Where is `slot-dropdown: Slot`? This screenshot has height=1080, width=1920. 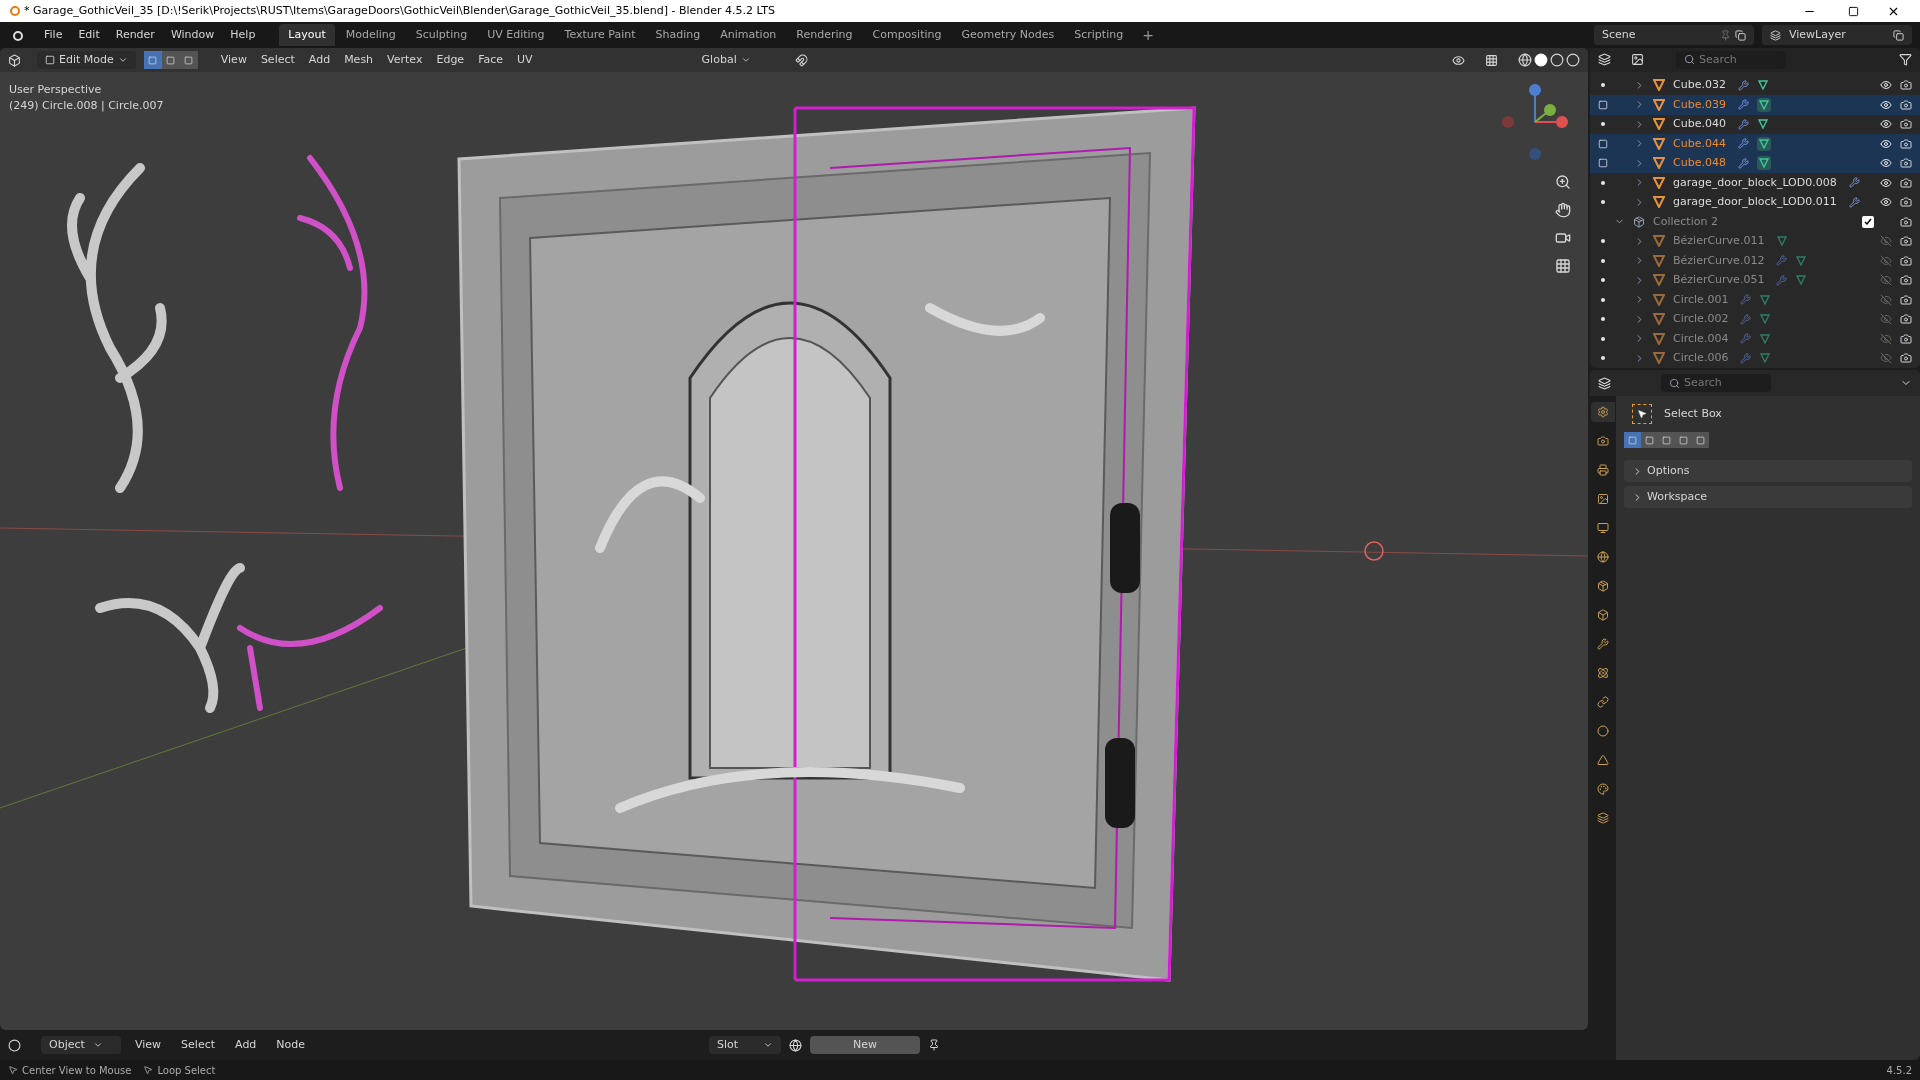 slot-dropdown: Slot is located at coordinates (745, 1045).